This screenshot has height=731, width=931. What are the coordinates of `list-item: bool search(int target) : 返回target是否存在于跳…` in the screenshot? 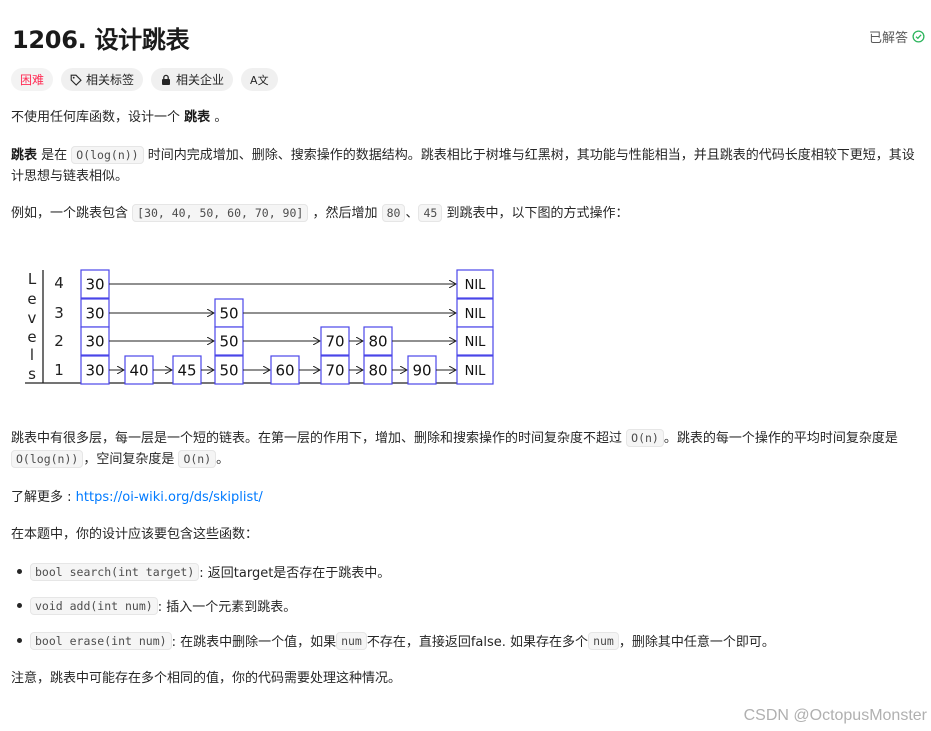 It's located at (200, 571).